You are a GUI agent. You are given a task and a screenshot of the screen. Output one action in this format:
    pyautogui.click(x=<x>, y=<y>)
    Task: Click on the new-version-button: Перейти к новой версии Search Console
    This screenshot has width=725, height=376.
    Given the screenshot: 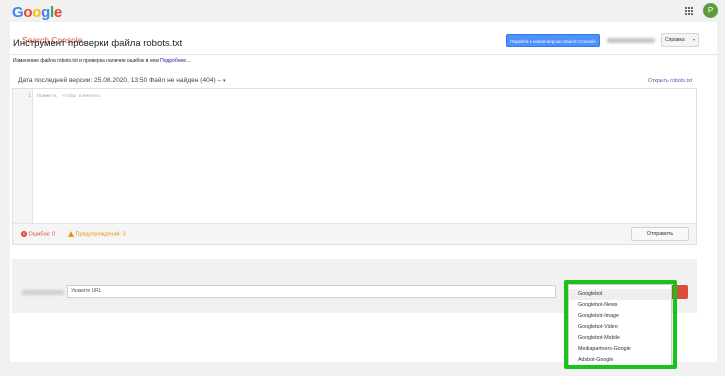 What is the action you would take?
    pyautogui.click(x=553, y=40)
    